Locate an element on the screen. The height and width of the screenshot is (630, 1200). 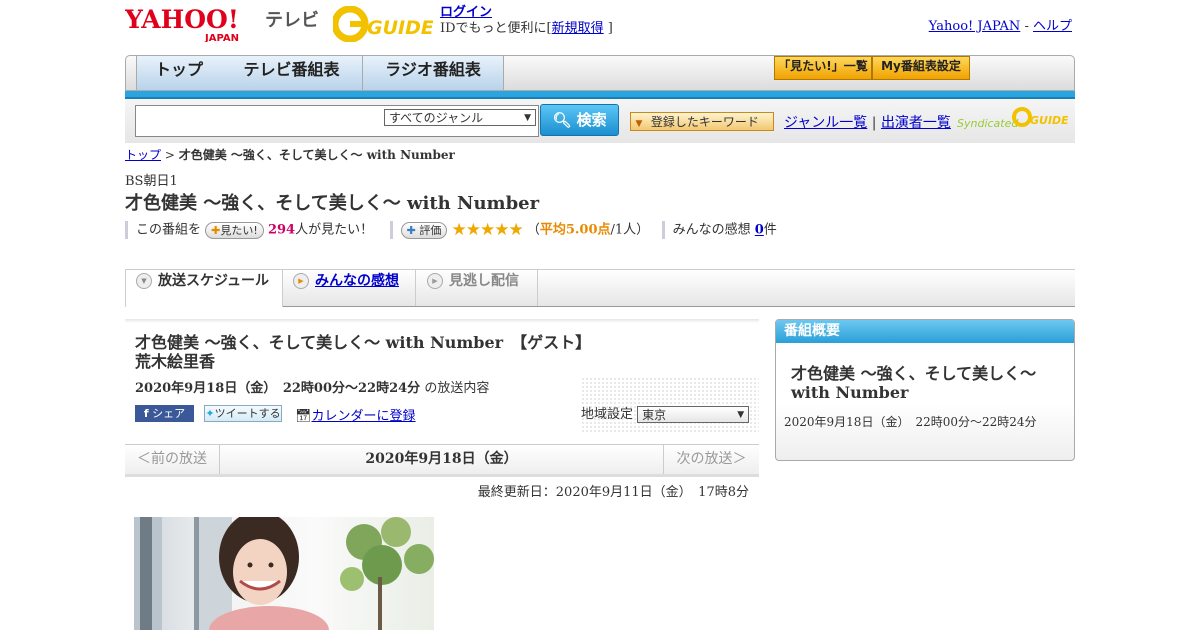
gguide-logo: GUIDE is located at coordinates (383, 24).